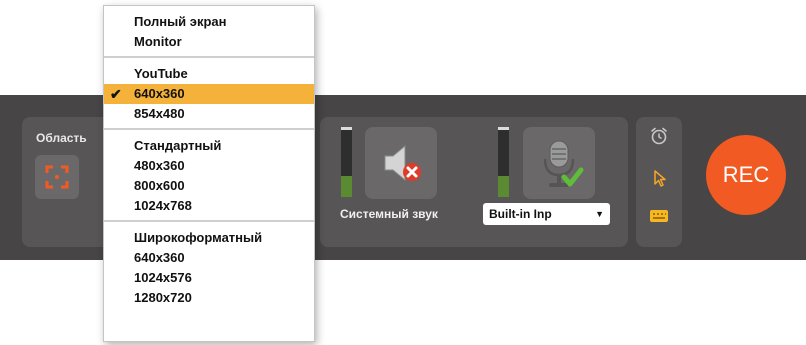 The height and width of the screenshot is (345, 806). Describe the element at coordinates (209, 278) in the screenshot. I see `menu-item: 1024x576` at that location.